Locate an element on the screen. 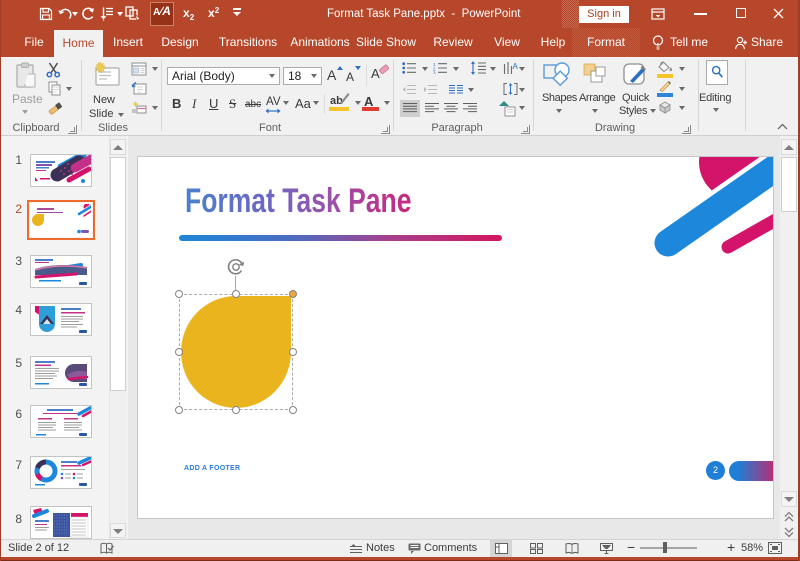 The width and height of the screenshot is (800, 561). svg-text: A is located at coordinates (516, 66).